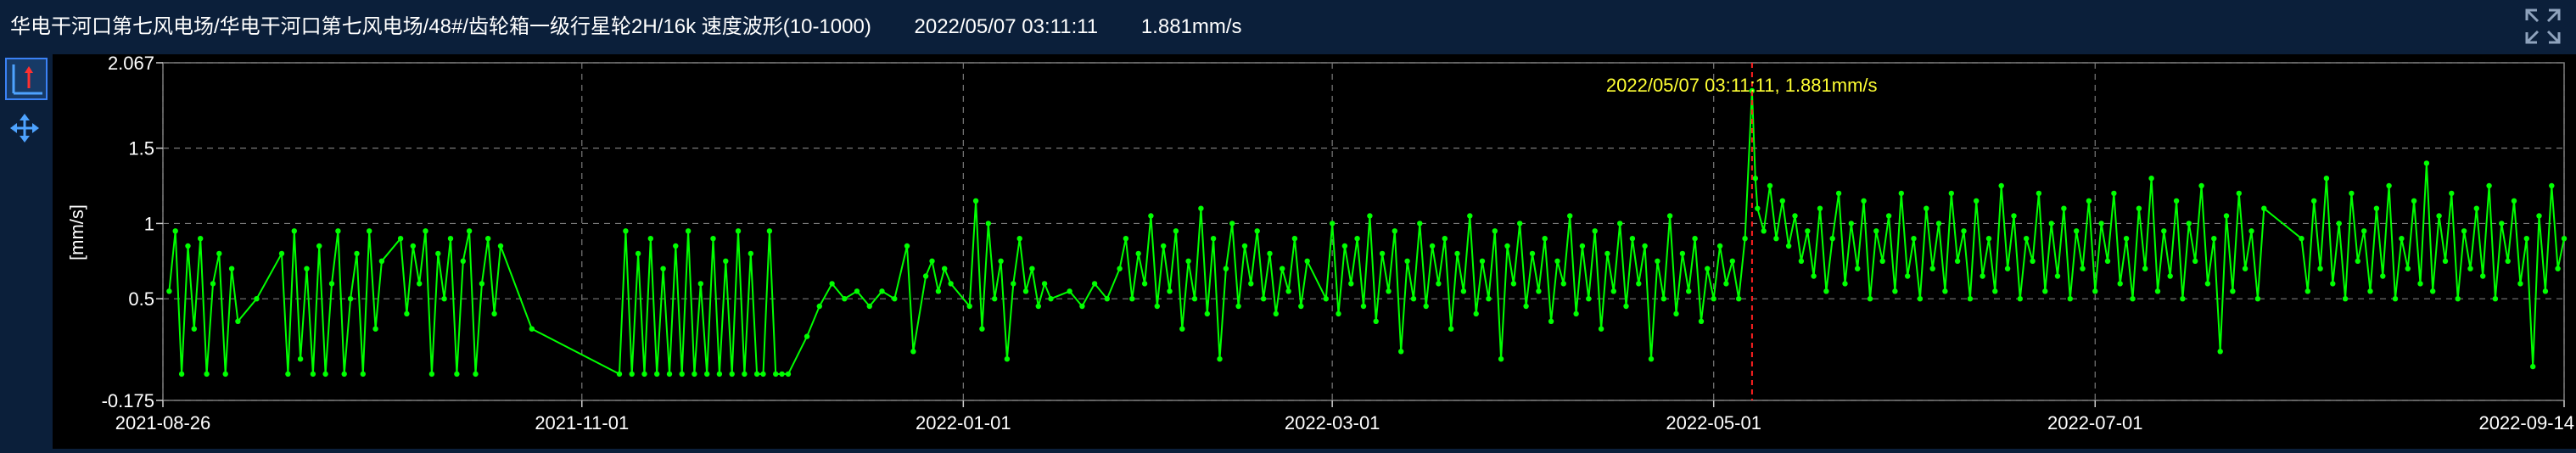 This screenshot has height=453, width=2576. I want to click on fullscreen-button, so click(2543, 26).